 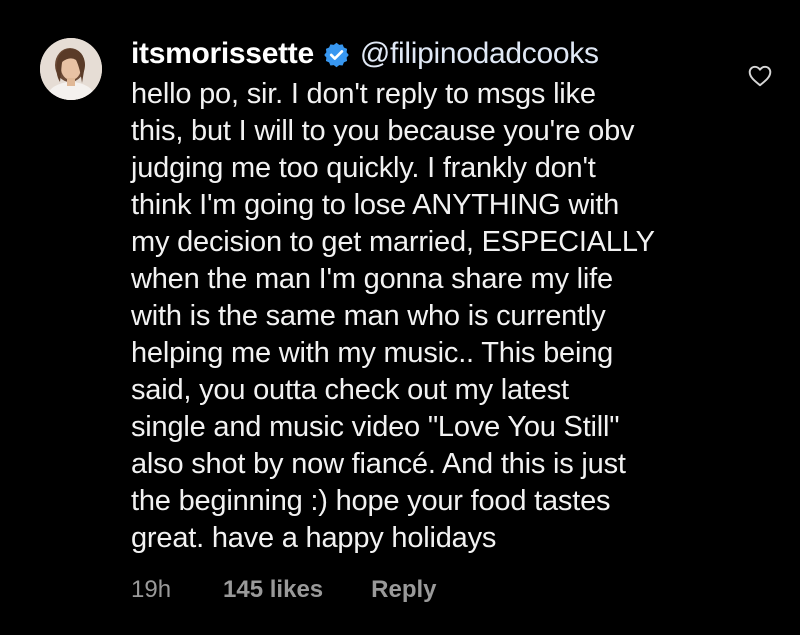 What do you see at coordinates (350, 390) in the screenshot?
I see `comment-line: said, you outta check out my latest` at bounding box center [350, 390].